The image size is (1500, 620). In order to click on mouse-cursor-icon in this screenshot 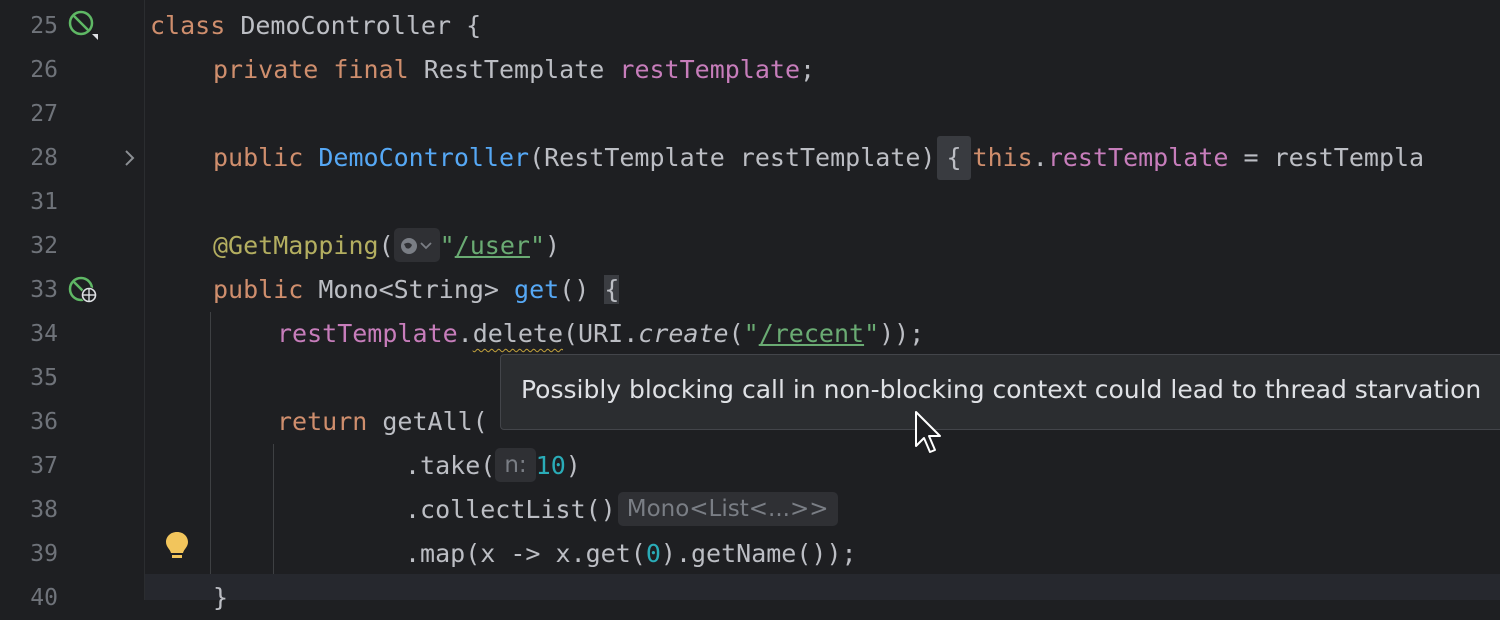, I will do `click(928, 432)`.